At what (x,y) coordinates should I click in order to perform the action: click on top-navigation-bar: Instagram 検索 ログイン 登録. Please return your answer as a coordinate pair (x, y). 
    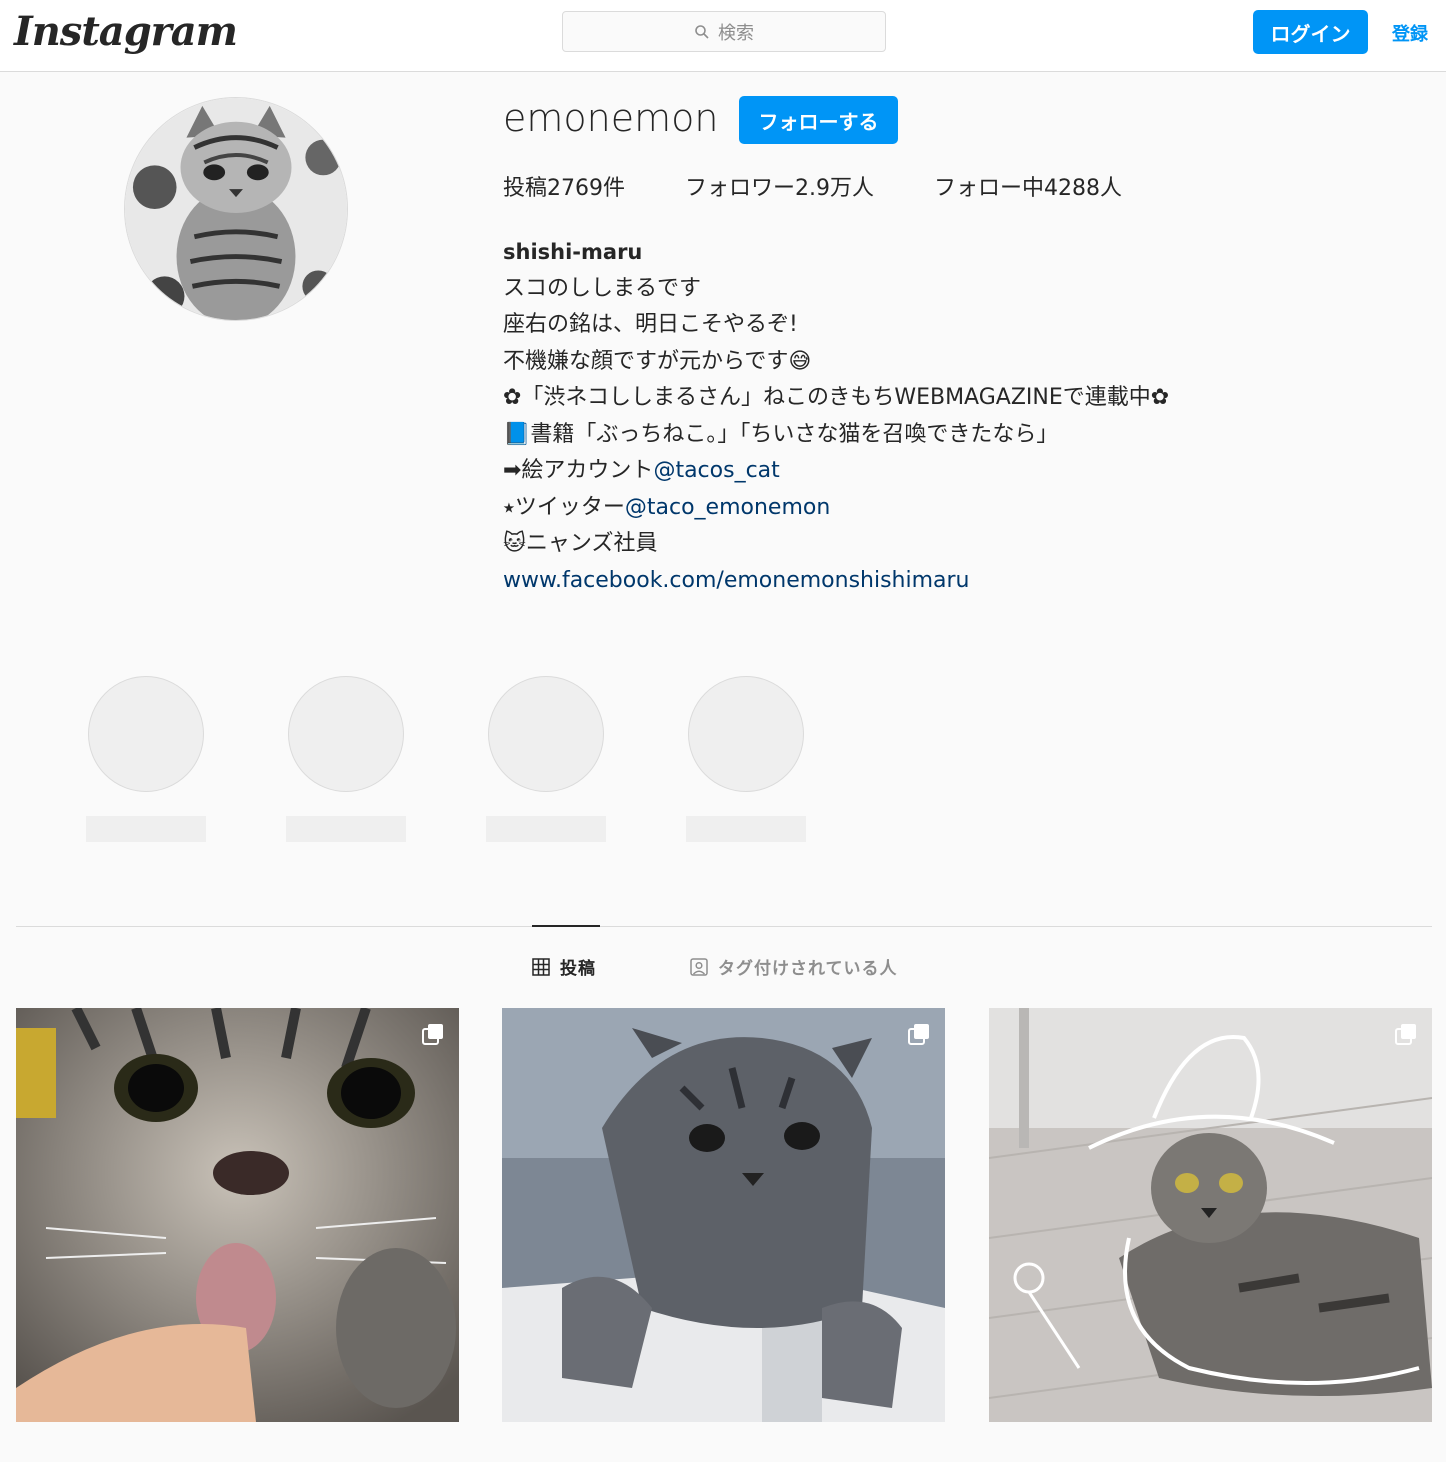
    Looking at the image, I should click on (723, 36).